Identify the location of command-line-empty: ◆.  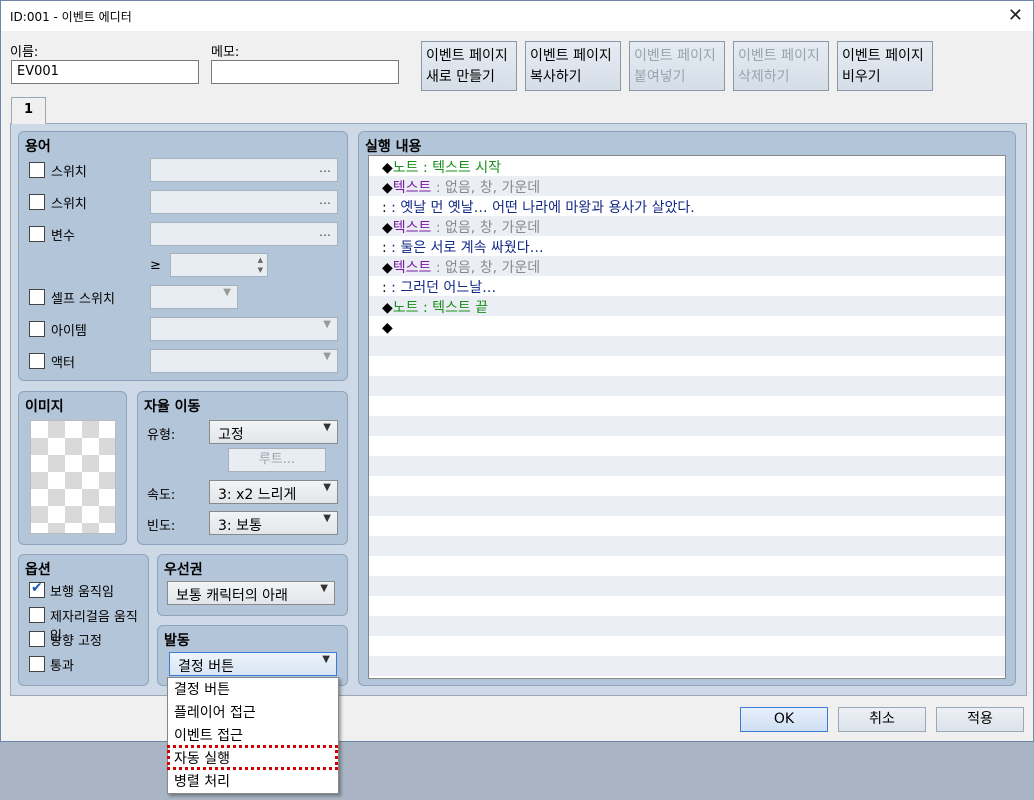
(387, 328).